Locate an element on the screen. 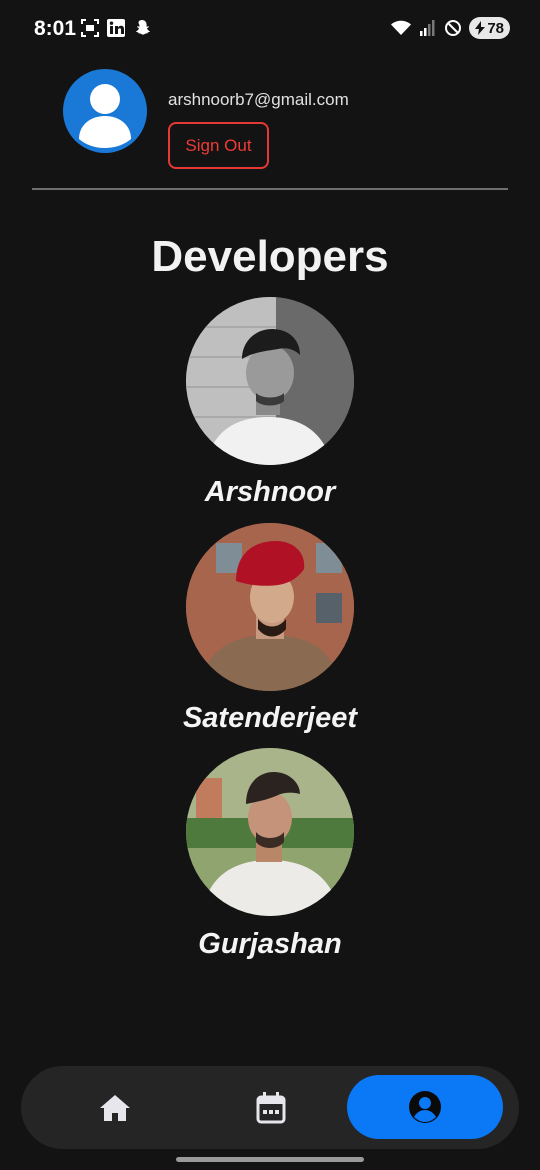 This screenshot has width=540, height=1170. person-icon is located at coordinates (105, 116).